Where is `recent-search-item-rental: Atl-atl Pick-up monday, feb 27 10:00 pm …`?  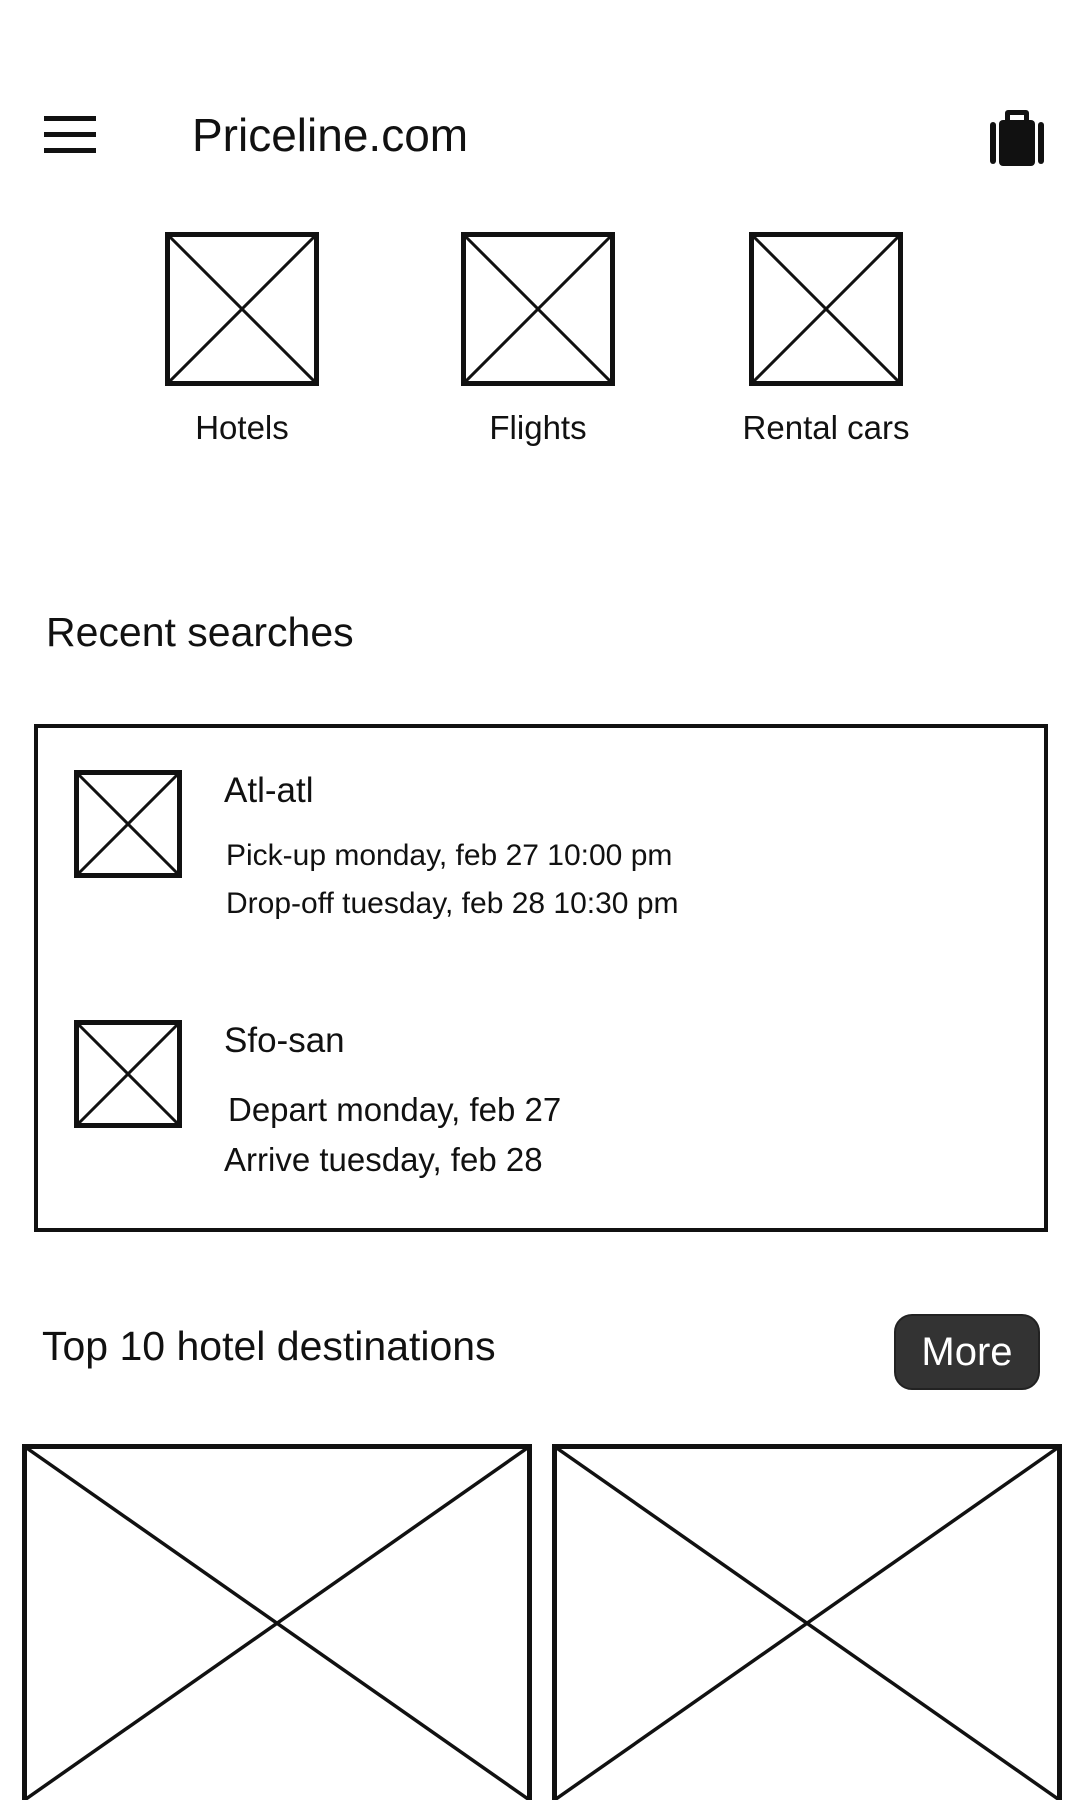 recent-search-item-rental: Atl-atl Pick-up monday, feb 27 10:00 pm … is located at coordinates (544, 870).